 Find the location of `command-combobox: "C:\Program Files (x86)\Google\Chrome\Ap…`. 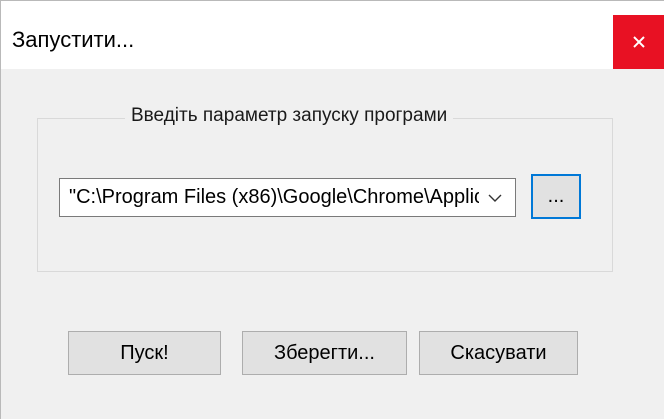

command-combobox: "C:\Program Files (x86)\Google\Chrome\Ap… is located at coordinates (287, 197).